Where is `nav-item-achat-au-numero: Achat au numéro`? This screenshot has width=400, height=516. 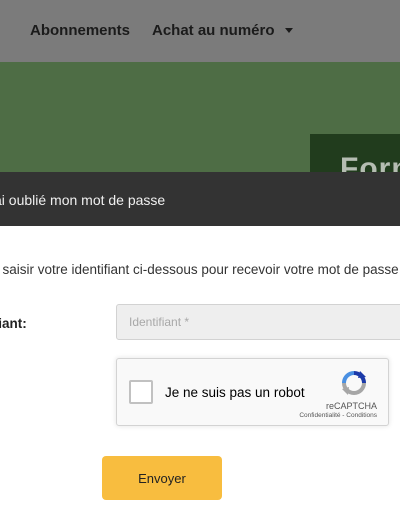
nav-item-achat-au-numero: Achat au numéro is located at coordinates (222, 30).